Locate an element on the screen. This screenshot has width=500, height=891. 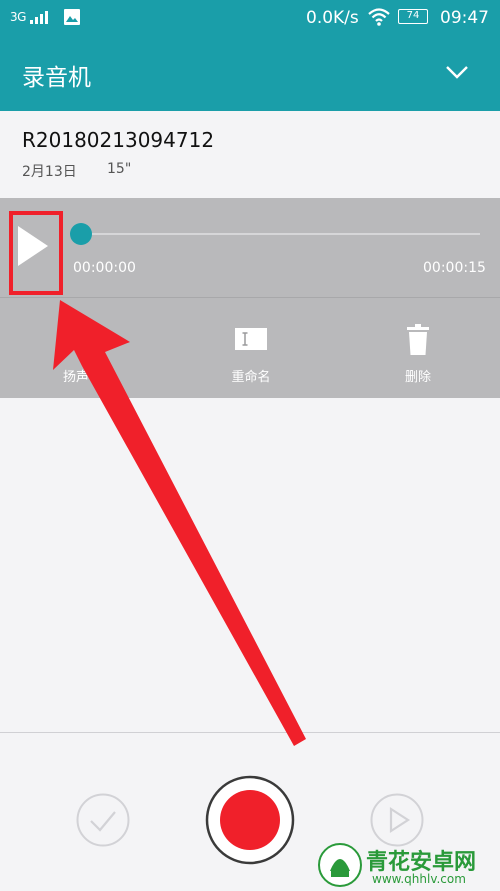
highlight-box is located at coordinates (36, 253).